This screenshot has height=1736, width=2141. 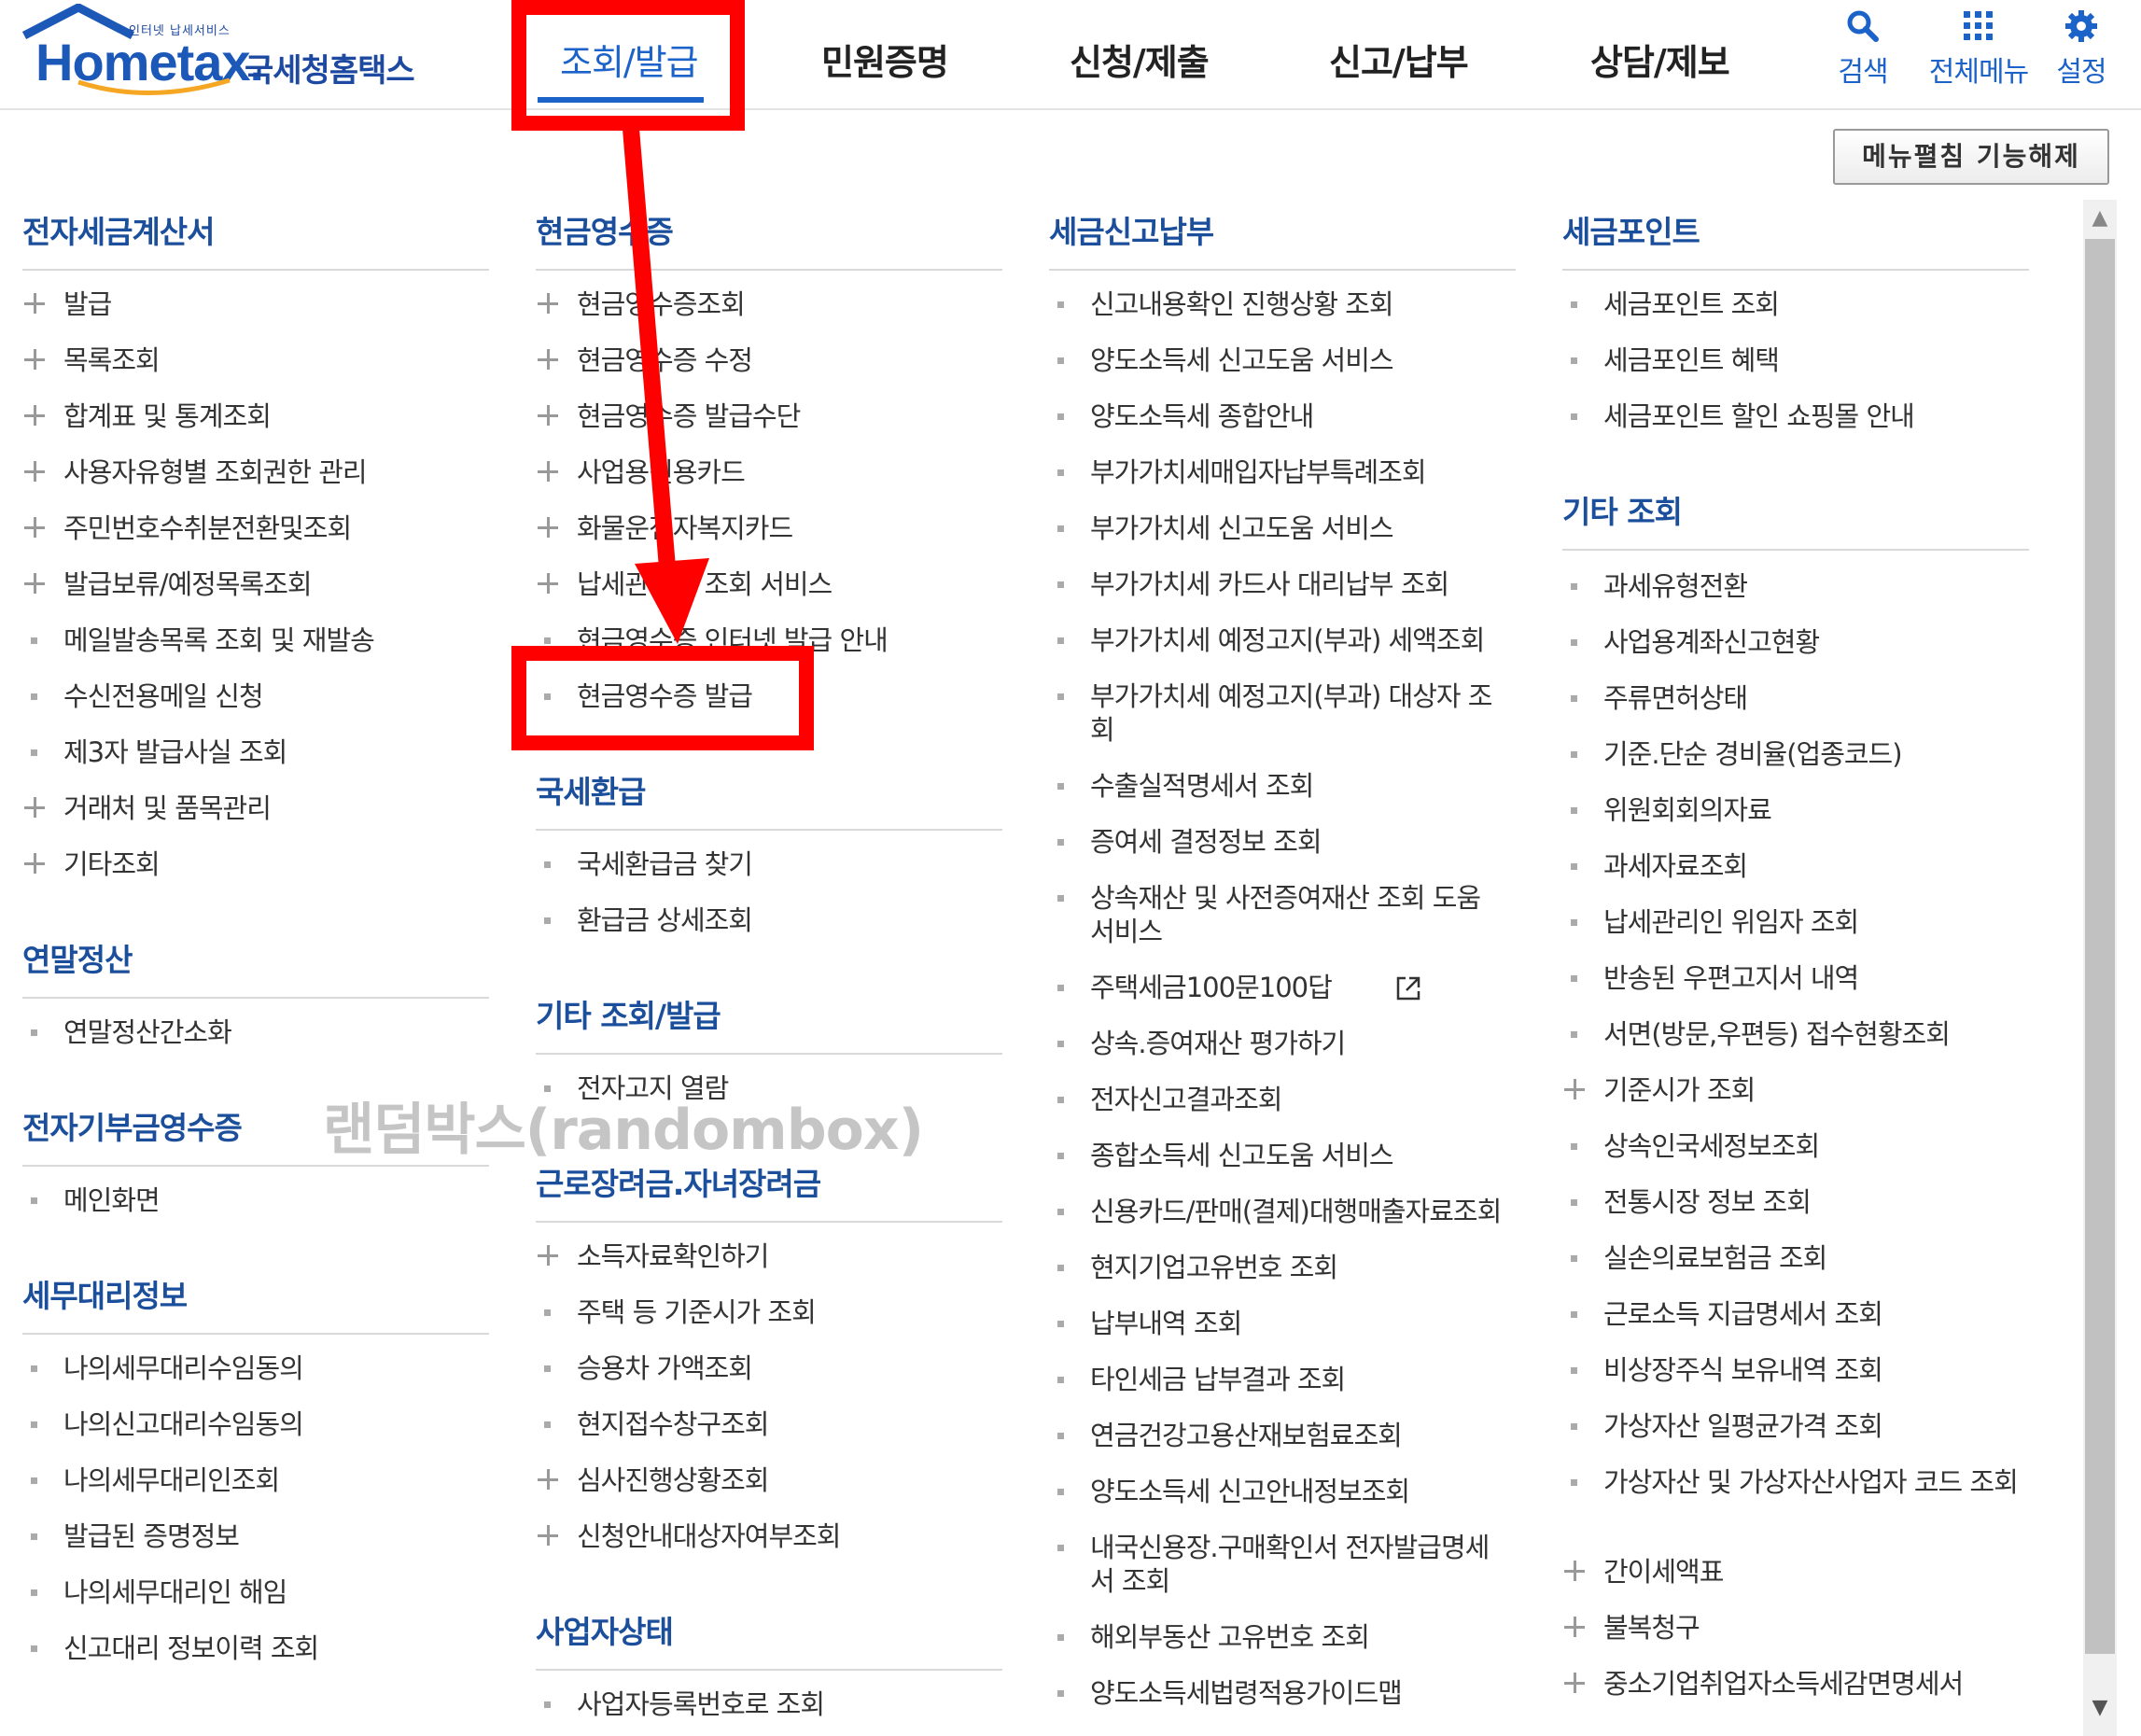 What do you see at coordinates (623, 1130) in the screenshot?
I see `watermark: 랜덤박스(randombox)` at bounding box center [623, 1130].